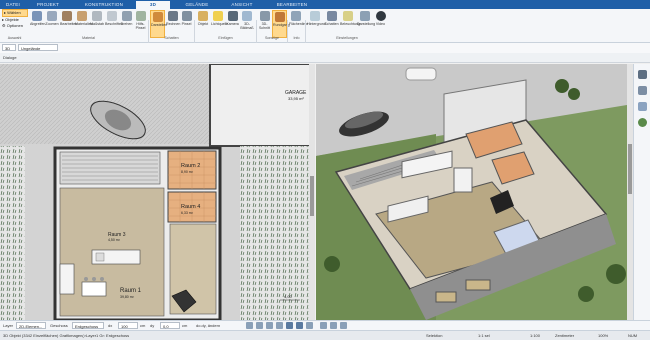 The width and height of the screenshot is (650, 340). I want to click on ribbon-btn-darstellen: Darstellen, so click(158, 24).